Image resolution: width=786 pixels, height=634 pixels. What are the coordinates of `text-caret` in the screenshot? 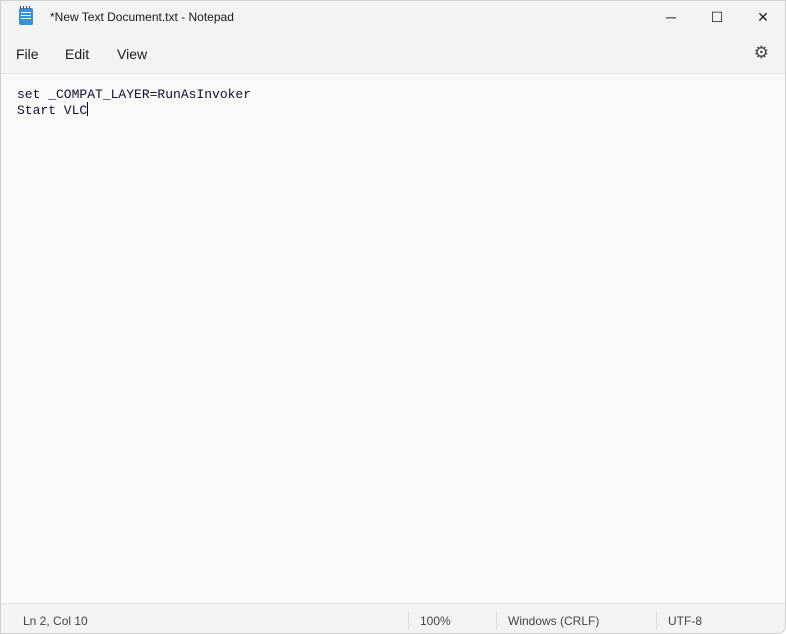 It's located at (88, 109).